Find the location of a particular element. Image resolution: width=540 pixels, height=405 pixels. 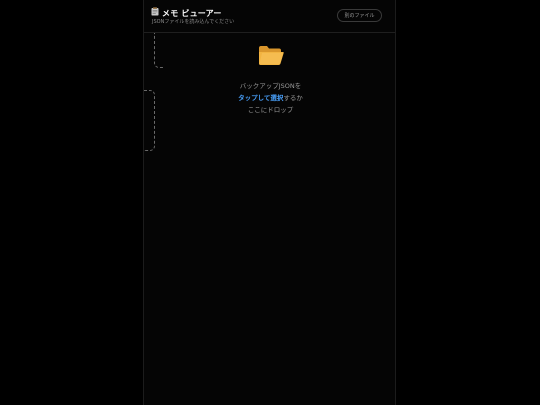

header: メモ ビューアー JSONファイルを読み込んでください 別のファイル is located at coordinates (269, 16).